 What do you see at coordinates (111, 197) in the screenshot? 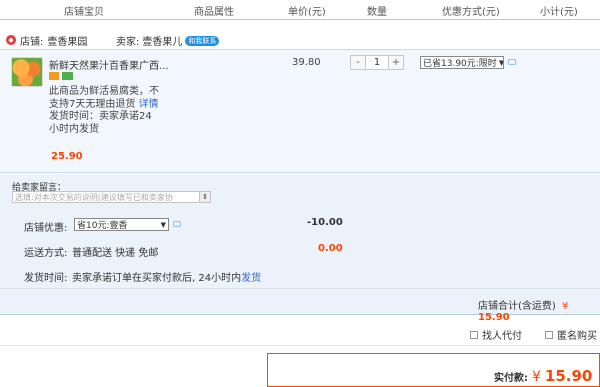
I see `seller-message-input: 选填:对本次交易的说明(建议填写已和卖家协` at bounding box center [111, 197].